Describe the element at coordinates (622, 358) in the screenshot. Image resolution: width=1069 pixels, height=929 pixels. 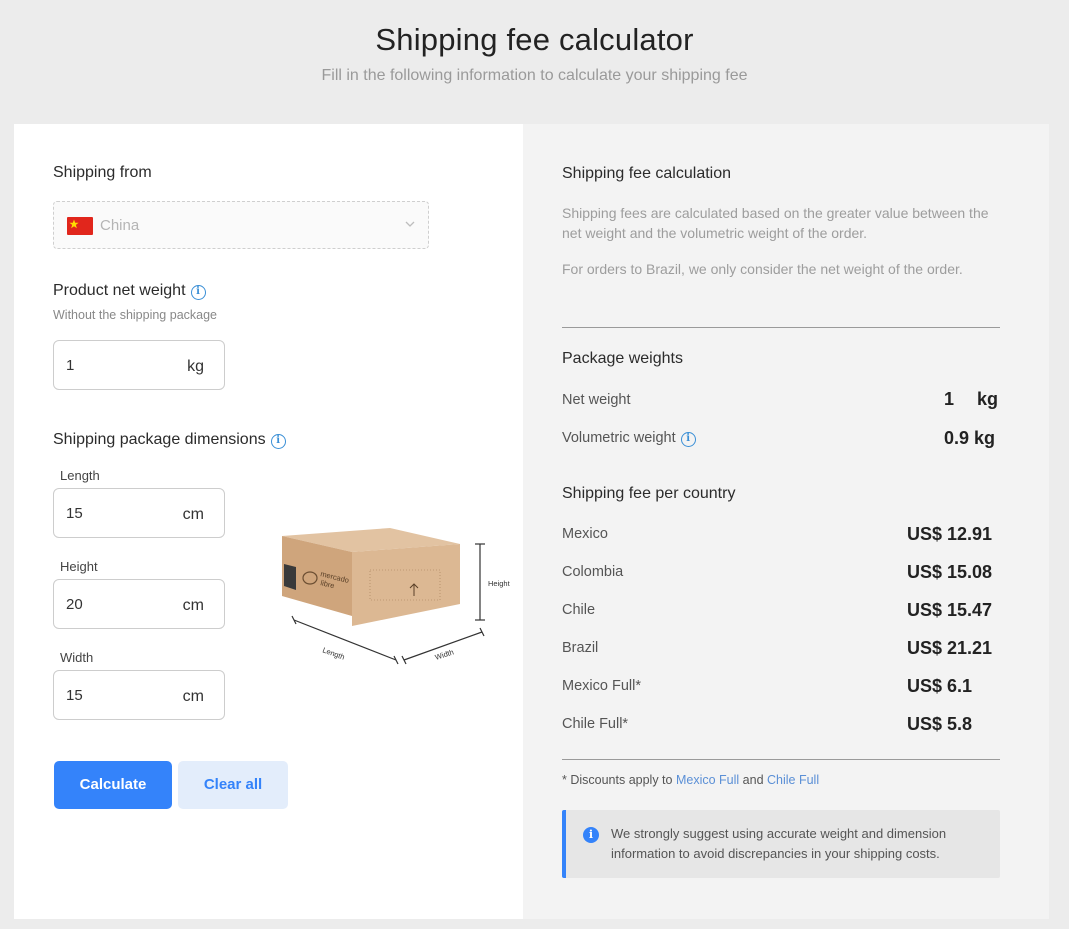
I see `weights-heading: Package weights` at that location.